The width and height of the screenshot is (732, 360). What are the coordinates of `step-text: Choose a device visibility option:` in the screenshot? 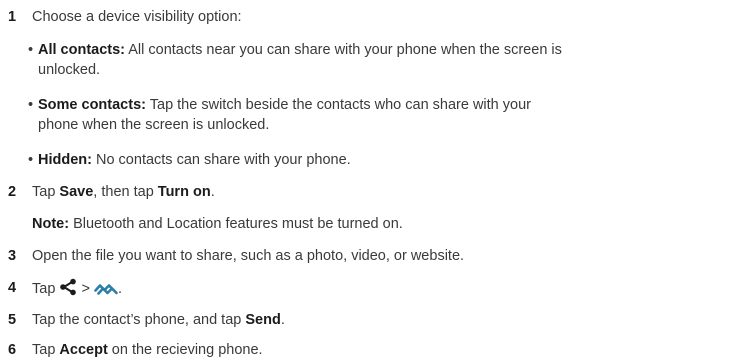 It's located at (137, 17).